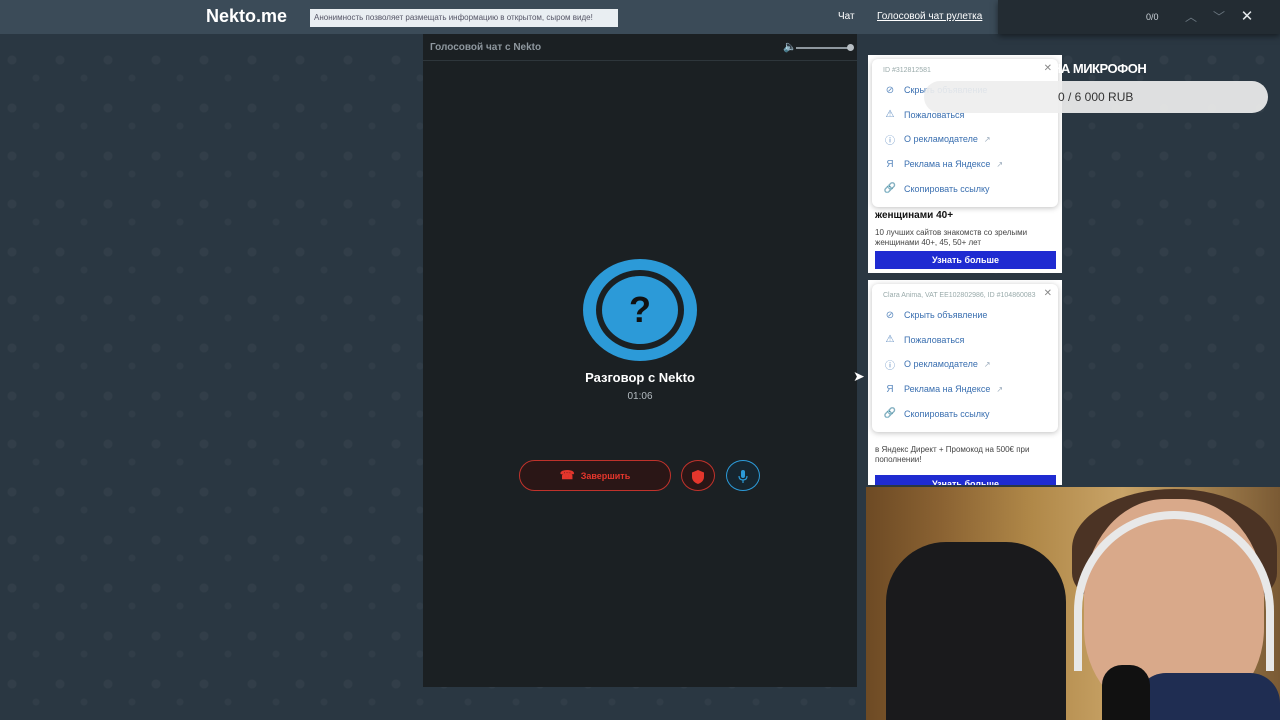 The height and width of the screenshot is (720, 1280). Describe the element at coordinates (486, 47) in the screenshot. I see `panel-title: Голосовой чат с Nekto` at that location.